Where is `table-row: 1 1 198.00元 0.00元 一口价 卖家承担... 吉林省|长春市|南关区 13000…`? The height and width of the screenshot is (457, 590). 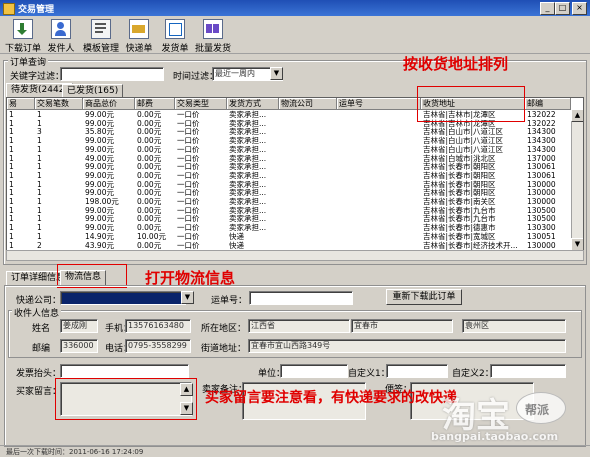 table-row: 1 1 198.00元 0.00元 一口价 卖家承担... 吉林省|长春市|南关区 13000… is located at coordinates (289, 201).